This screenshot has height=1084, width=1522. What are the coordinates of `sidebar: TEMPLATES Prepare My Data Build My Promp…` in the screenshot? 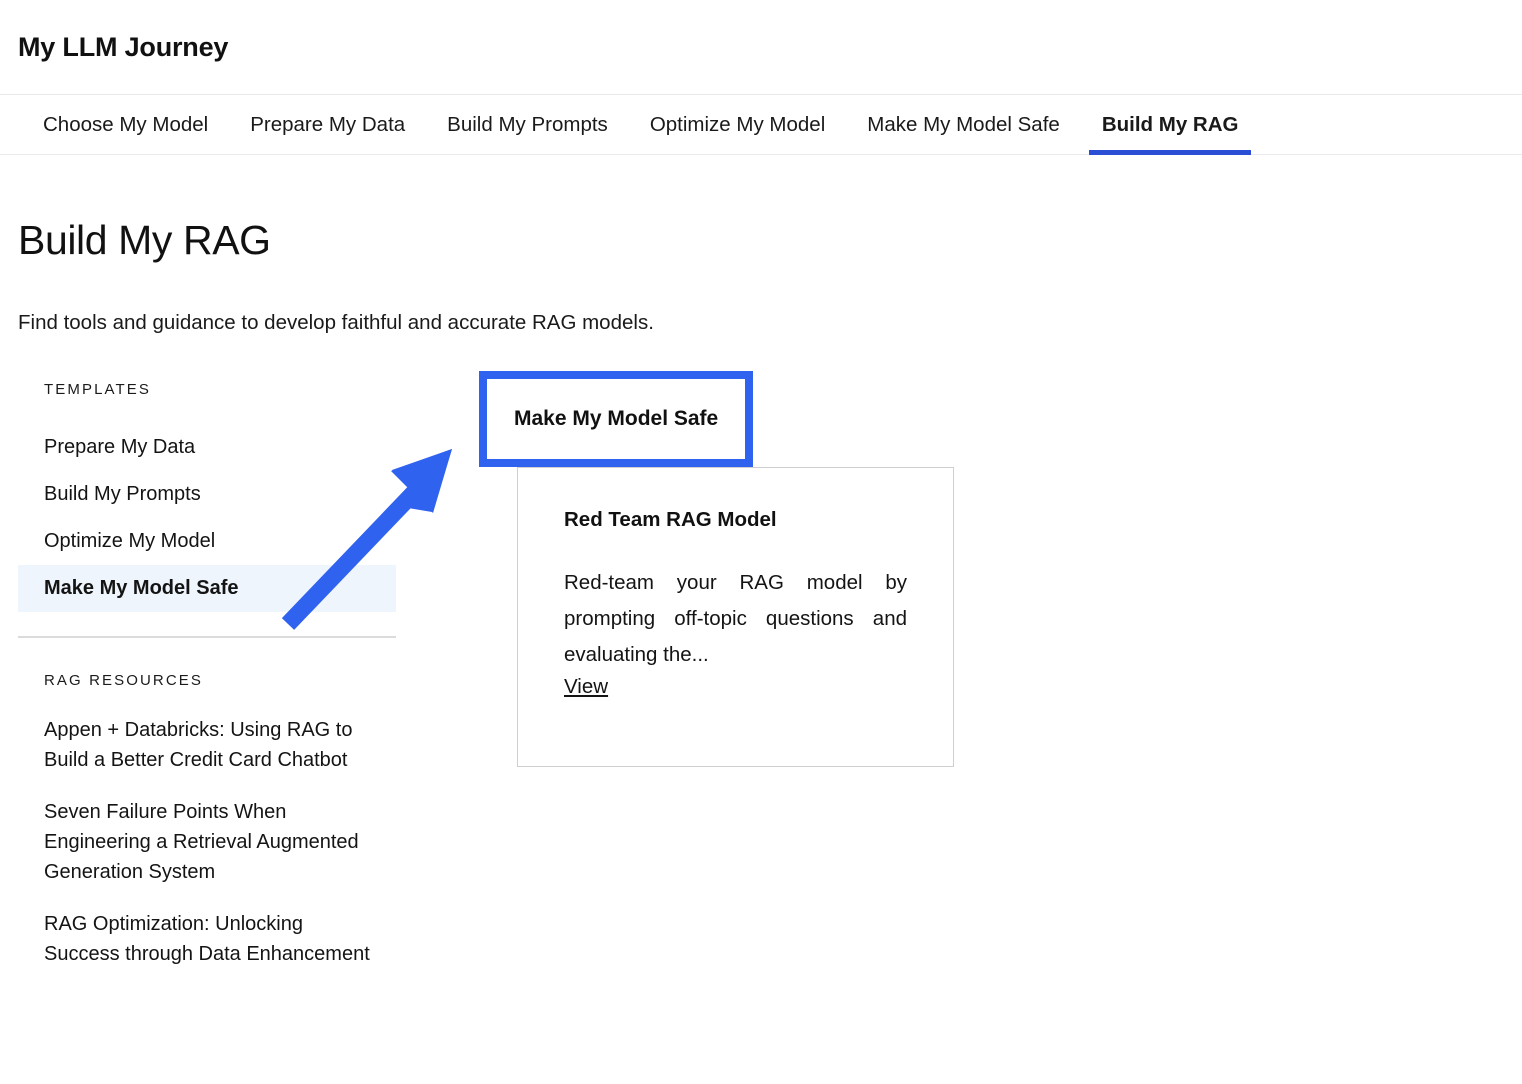 It's located at (207, 686).